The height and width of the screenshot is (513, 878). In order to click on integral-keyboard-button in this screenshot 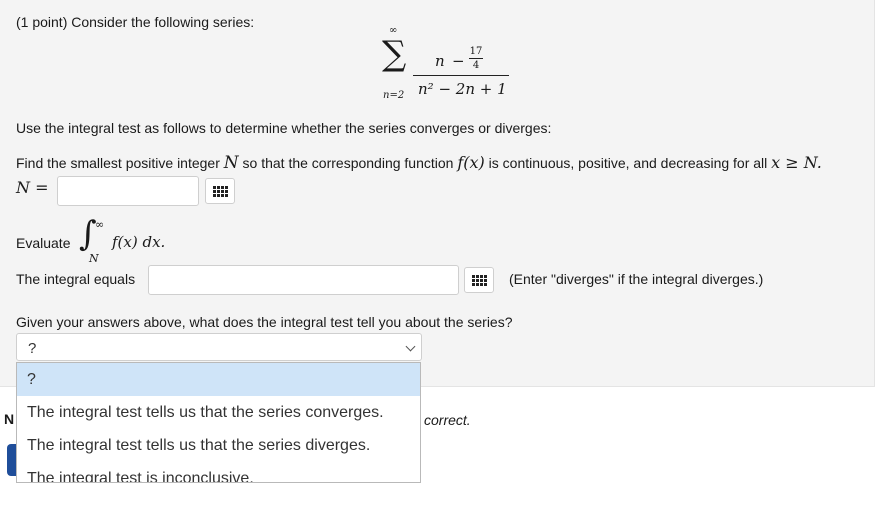, I will do `click(479, 280)`.